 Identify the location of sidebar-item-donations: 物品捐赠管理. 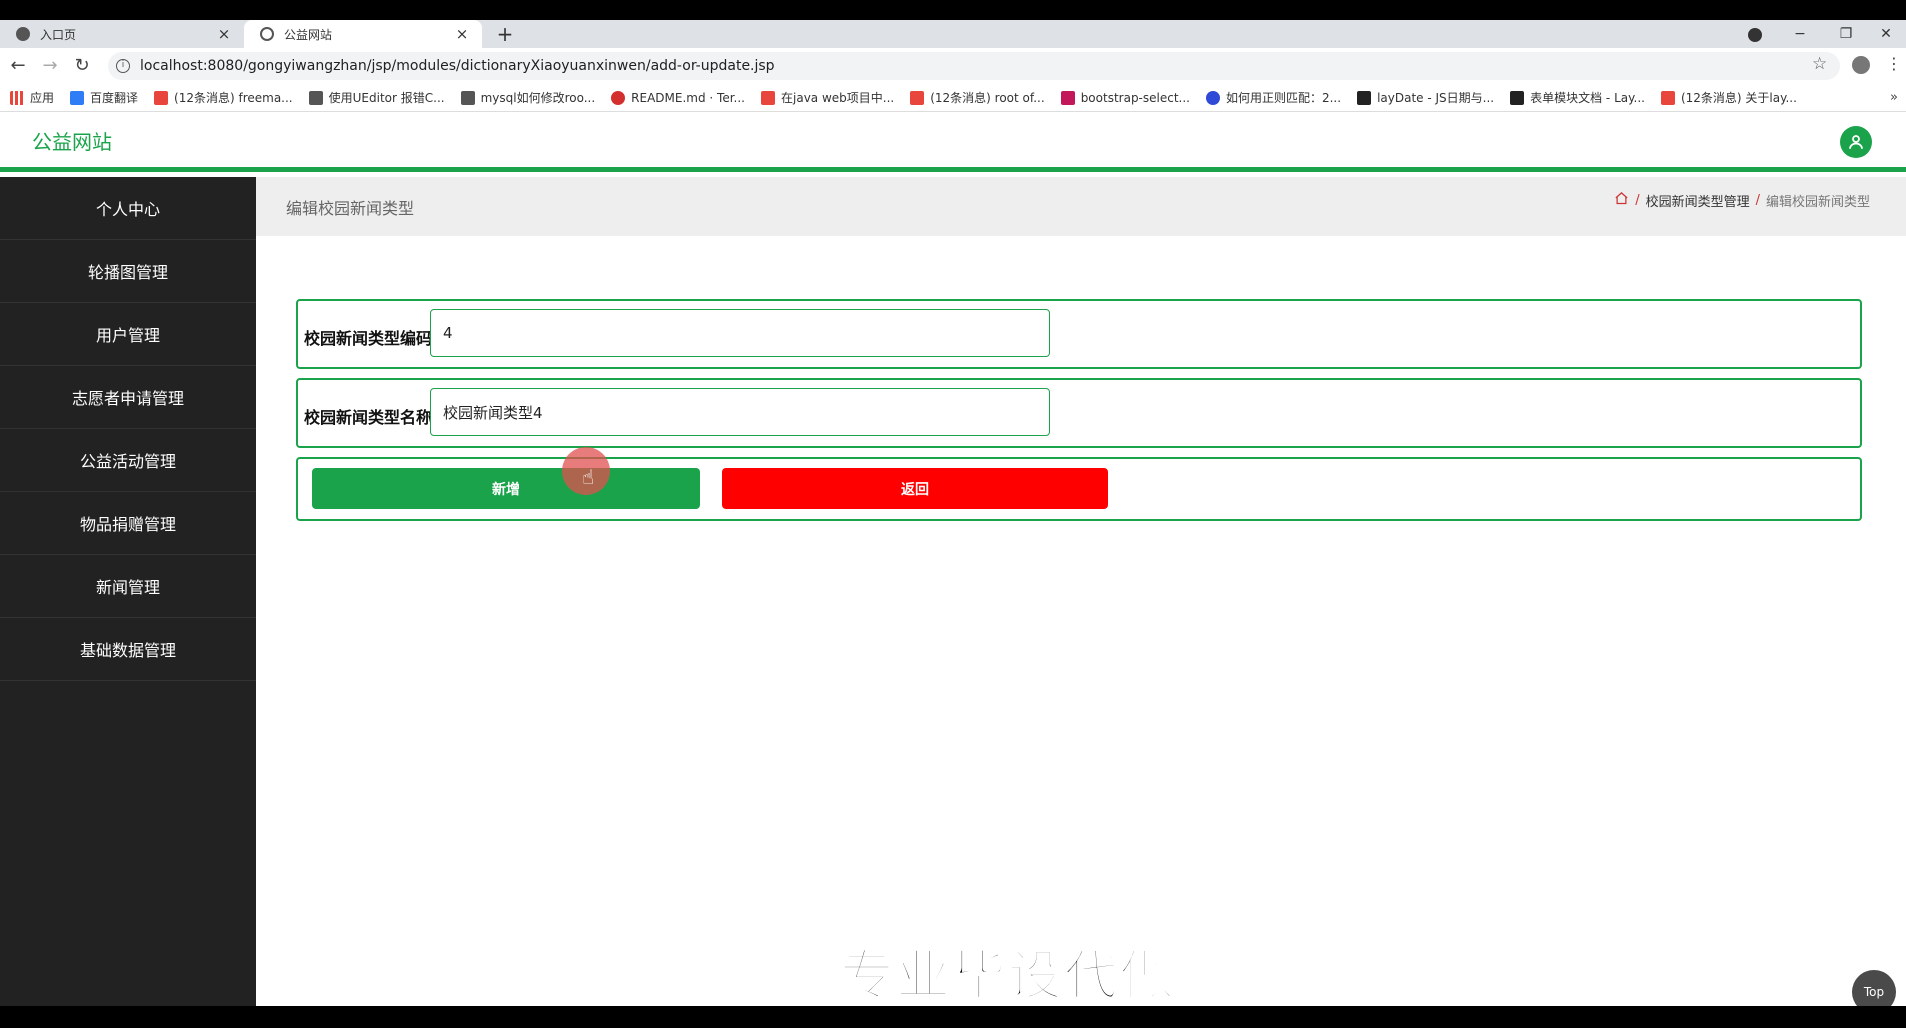
(128, 523).